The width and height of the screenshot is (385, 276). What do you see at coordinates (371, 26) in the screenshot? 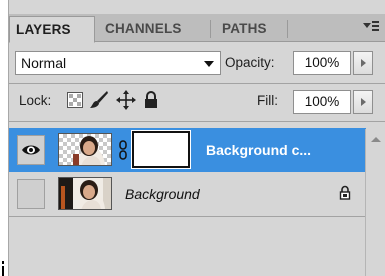
I see `panel-menu-icon` at bounding box center [371, 26].